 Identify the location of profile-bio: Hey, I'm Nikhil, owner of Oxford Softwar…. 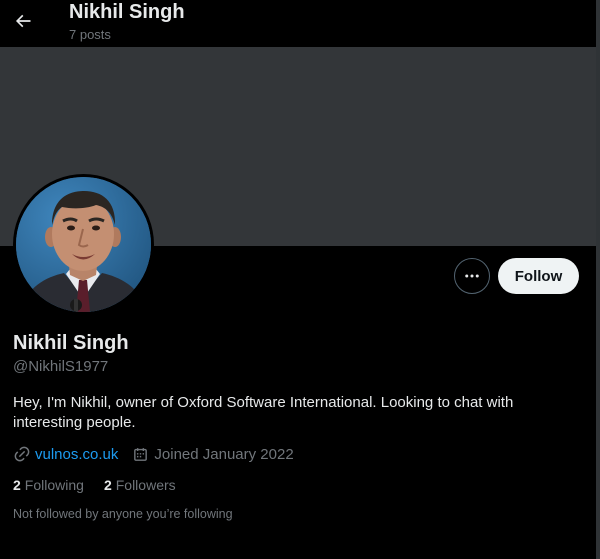
(263, 412).